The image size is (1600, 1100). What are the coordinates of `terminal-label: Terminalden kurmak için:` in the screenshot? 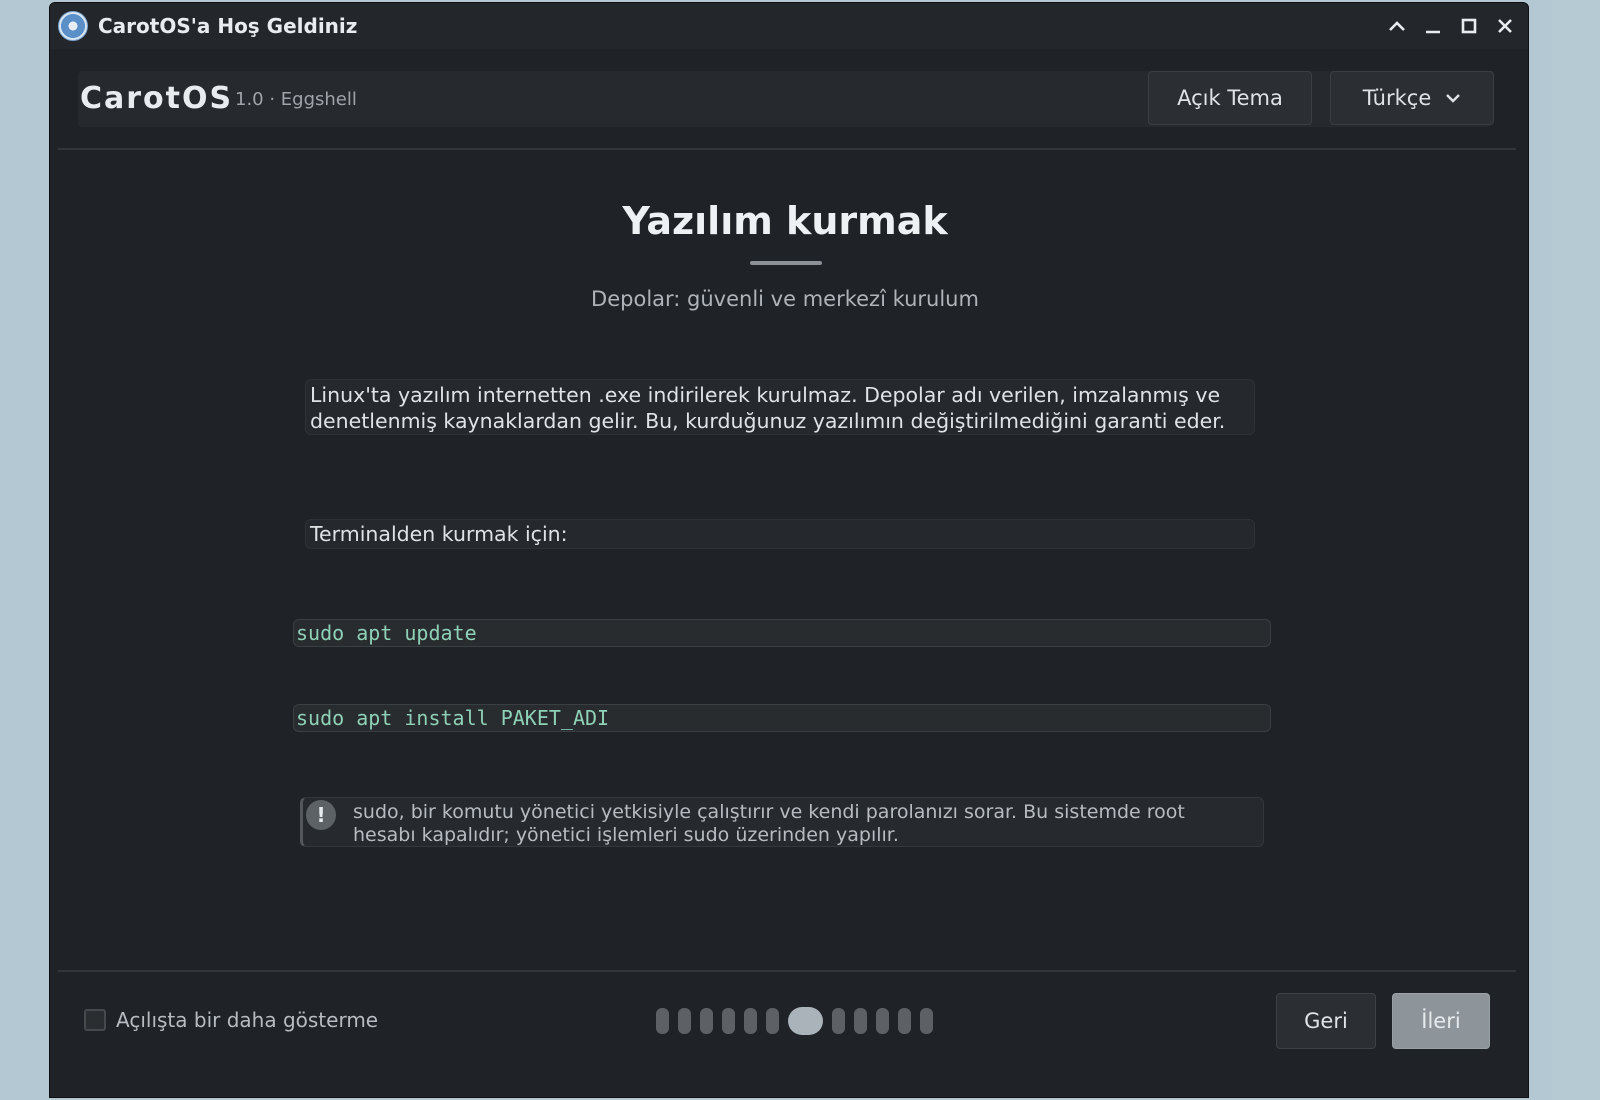 It's located at (780, 534).